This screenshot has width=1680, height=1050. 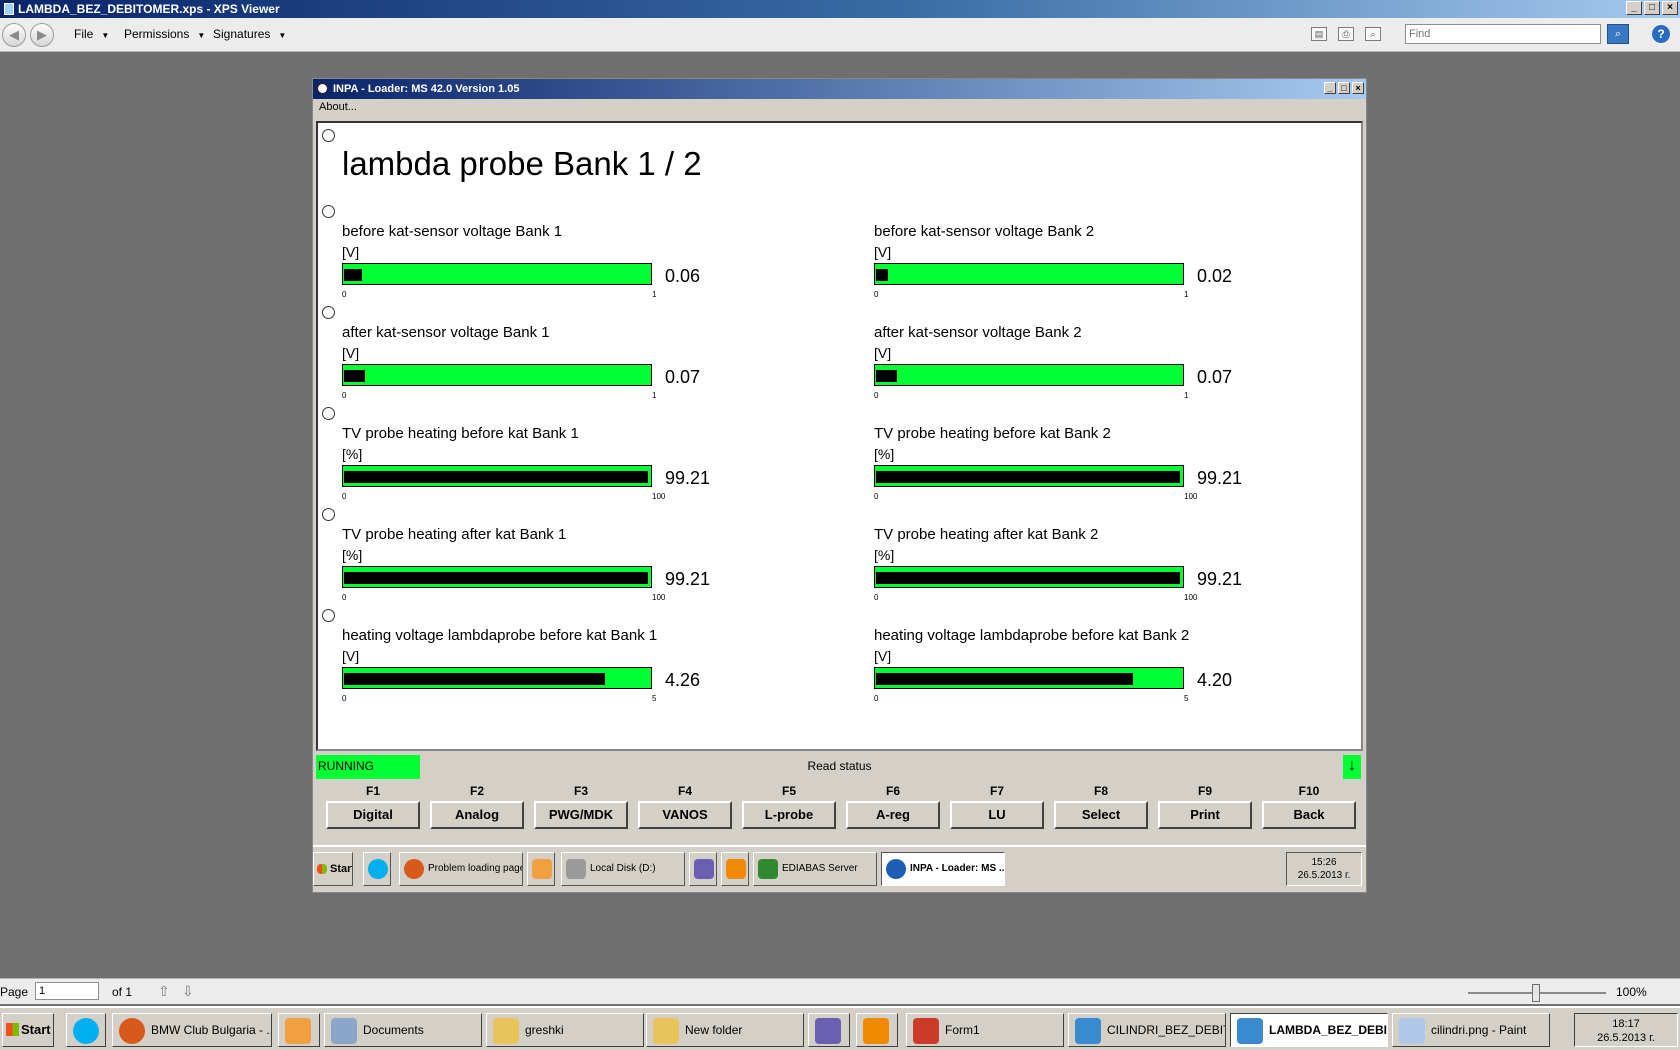 I want to click on gauge-unit: [V], so click(x=351, y=656).